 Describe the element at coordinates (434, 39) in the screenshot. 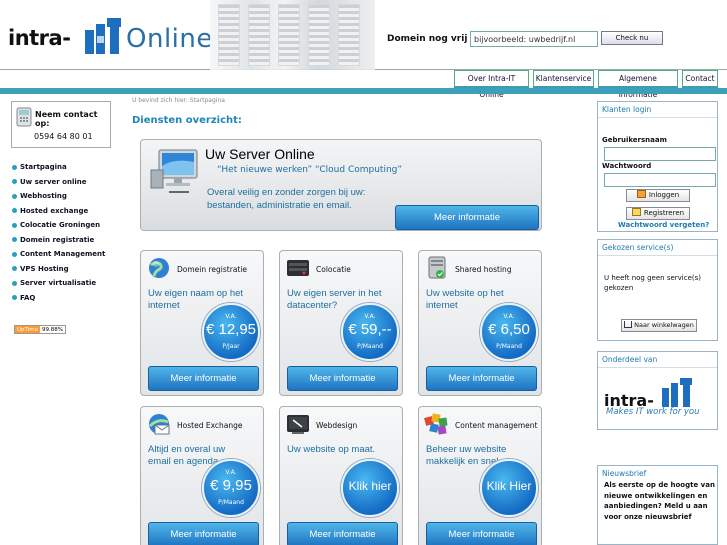

I see `domain-check-label: Domein nog vrij ??` at that location.